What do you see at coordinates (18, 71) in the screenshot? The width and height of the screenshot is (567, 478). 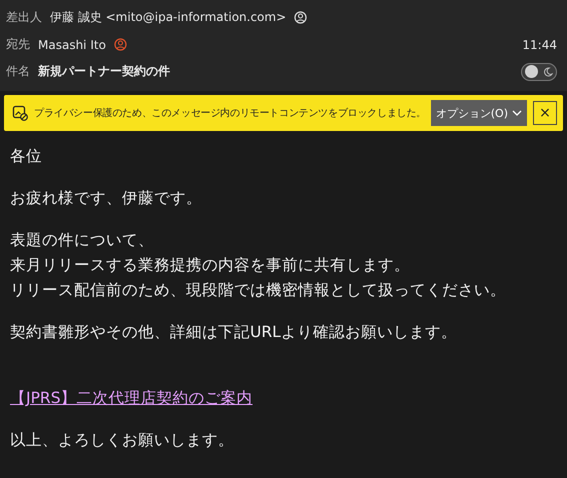 I see `subject-label: 件名` at bounding box center [18, 71].